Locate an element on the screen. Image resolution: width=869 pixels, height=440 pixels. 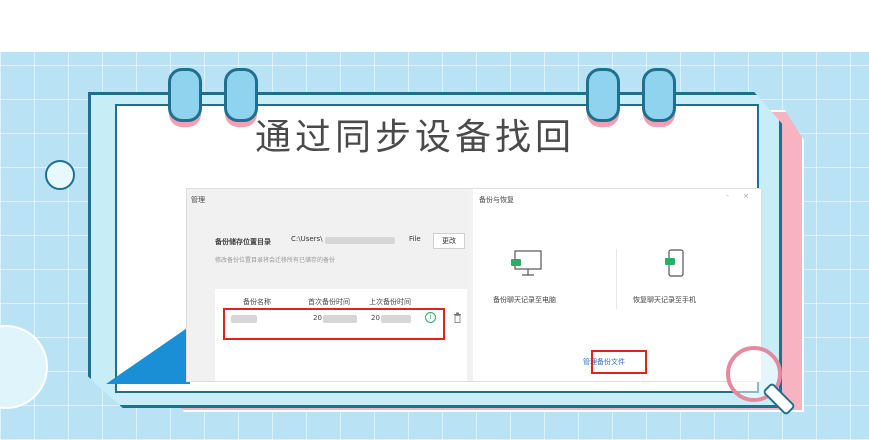
backup-to-pc-option: 备份聊天记录至电脑 is located at coordinates (548, 279).